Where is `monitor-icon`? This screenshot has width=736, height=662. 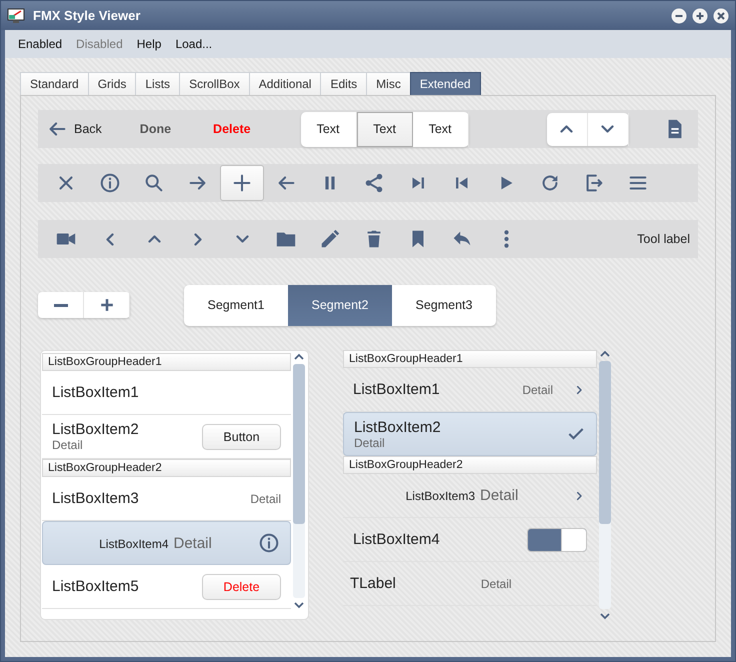
monitor-icon is located at coordinates (16, 16).